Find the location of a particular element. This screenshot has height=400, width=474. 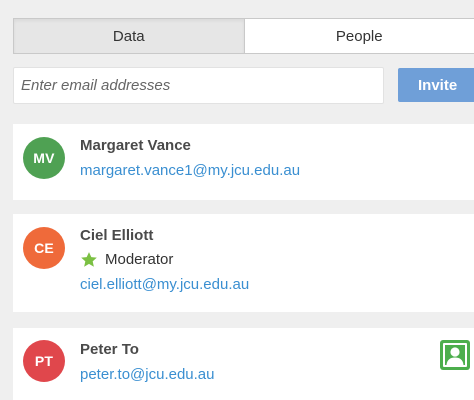

person-name: Peter To is located at coordinates (109, 349).